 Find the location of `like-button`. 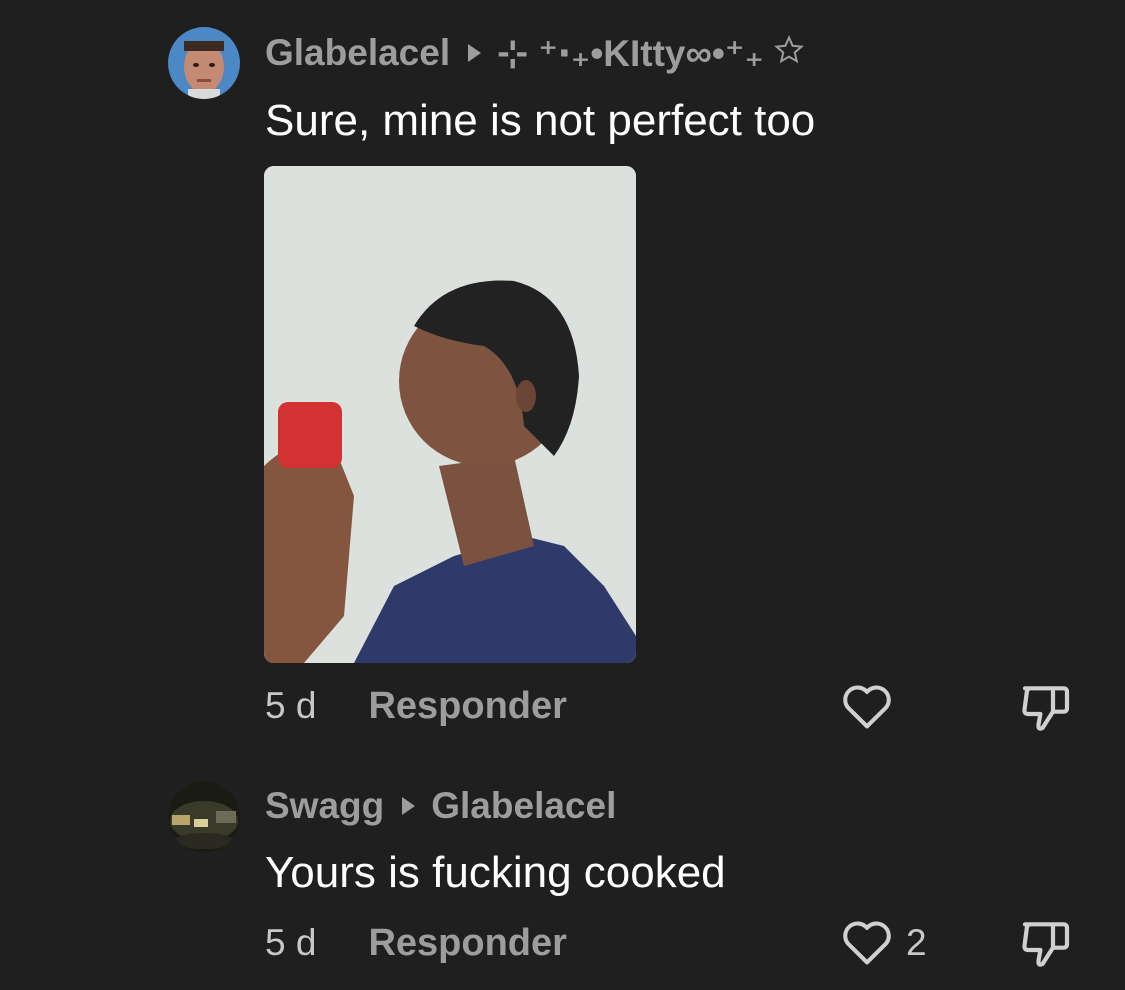

like-button is located at coordinates (873, 707).